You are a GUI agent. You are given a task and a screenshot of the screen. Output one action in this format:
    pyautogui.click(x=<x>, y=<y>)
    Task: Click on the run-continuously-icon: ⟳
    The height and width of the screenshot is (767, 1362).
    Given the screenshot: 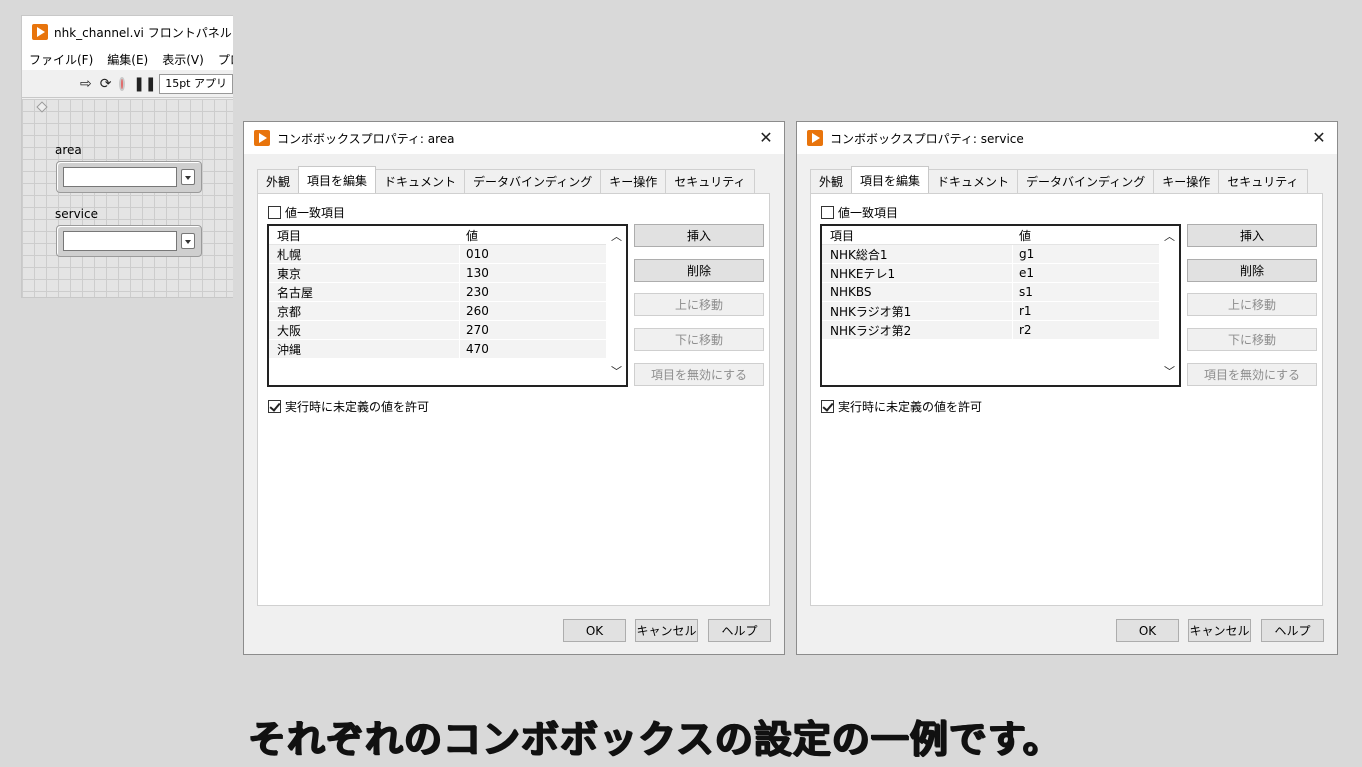 What is the action you would take?
    pyautogui.click(x=106, y=84)
    